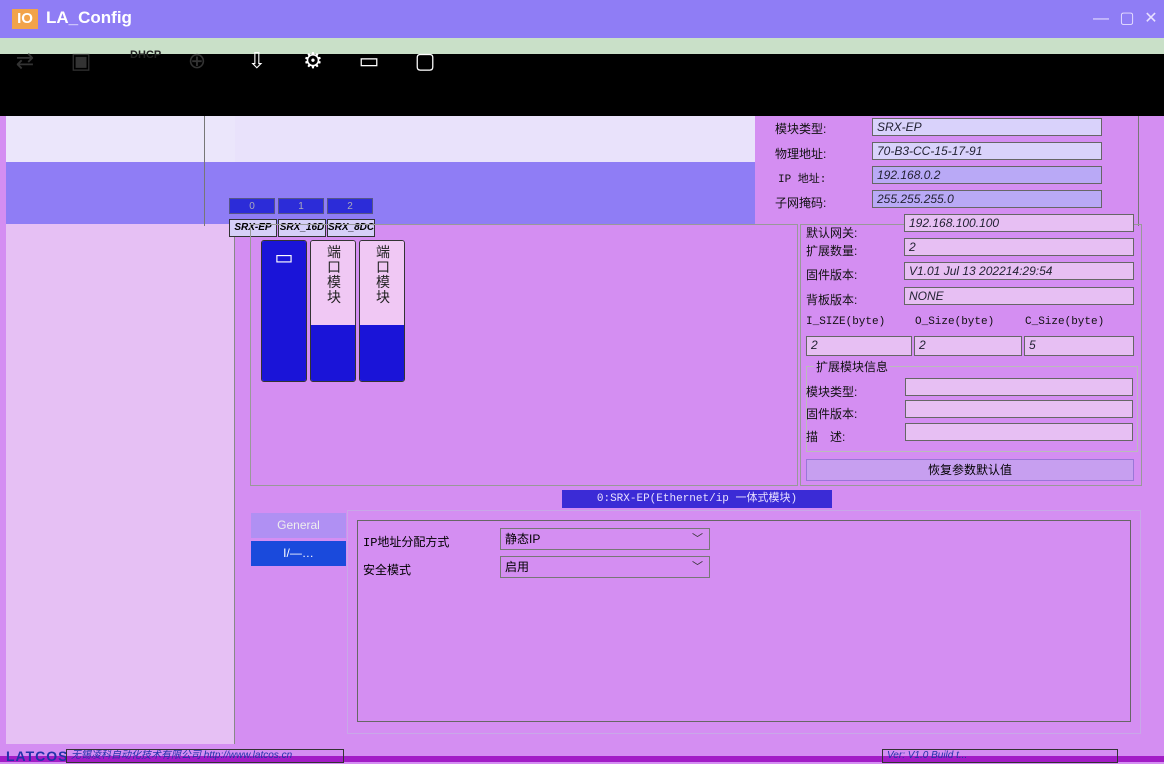 Image resolution: width=1164 pixels, height=764 pixels. I want to click on close-icon: ✕, so click(1151, 19).